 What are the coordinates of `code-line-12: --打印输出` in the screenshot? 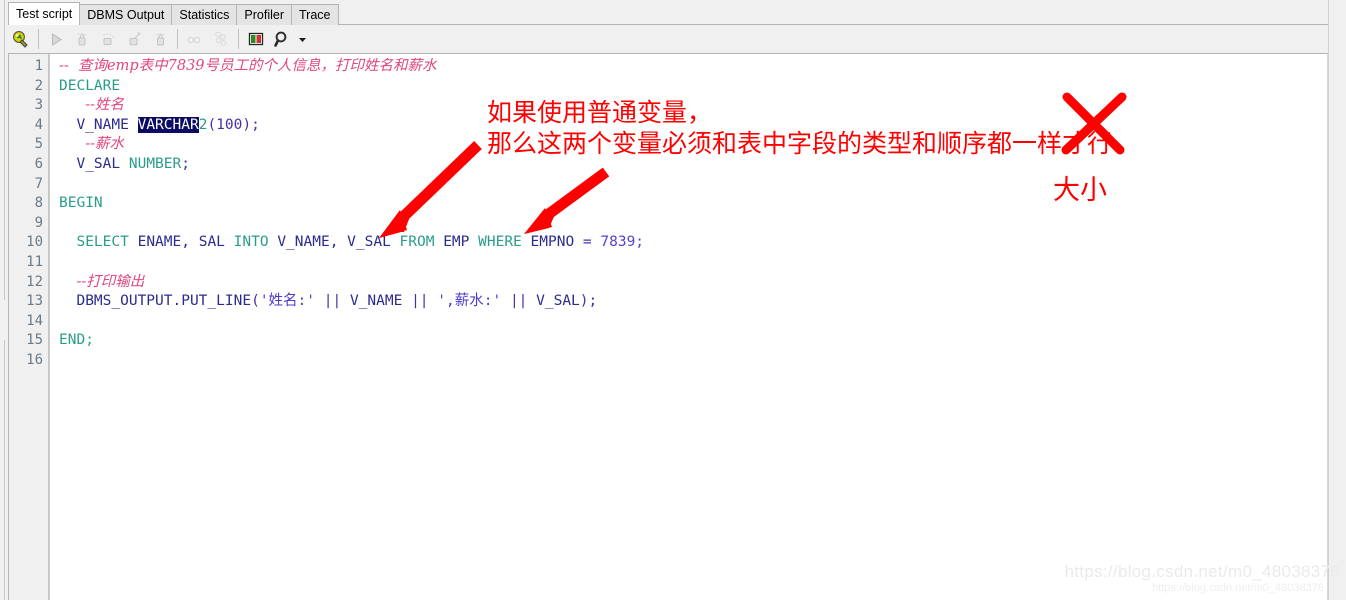 It's located at (693, 283).